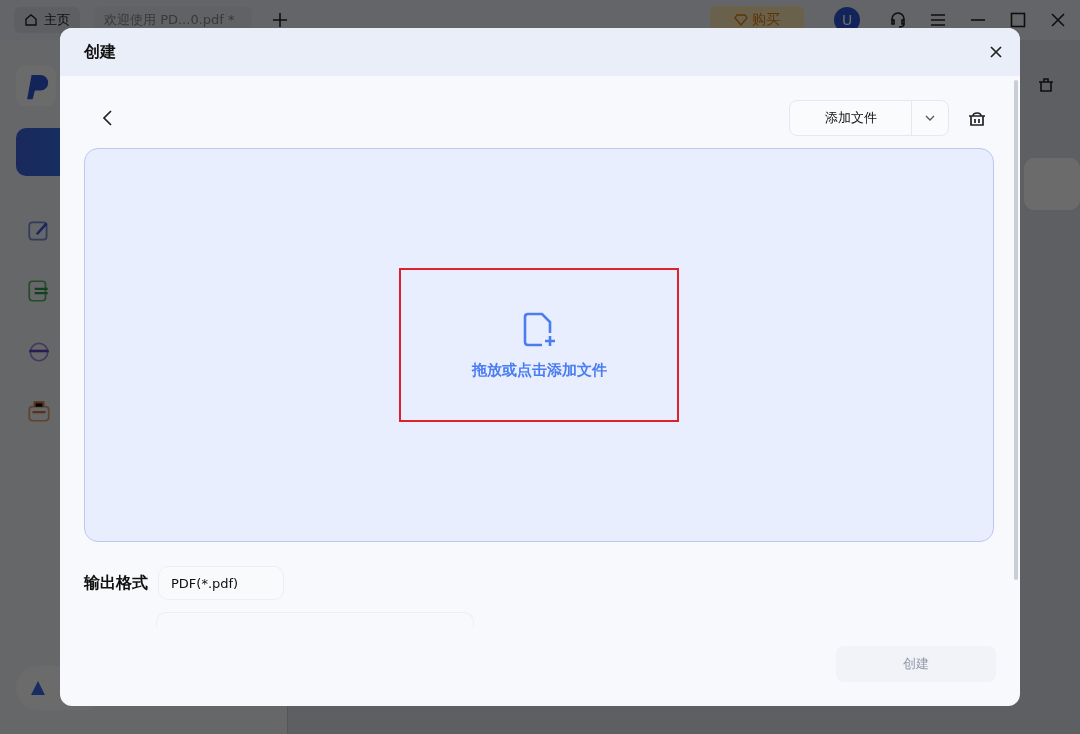  I want to click on add-file-icon, so click(539, 329).